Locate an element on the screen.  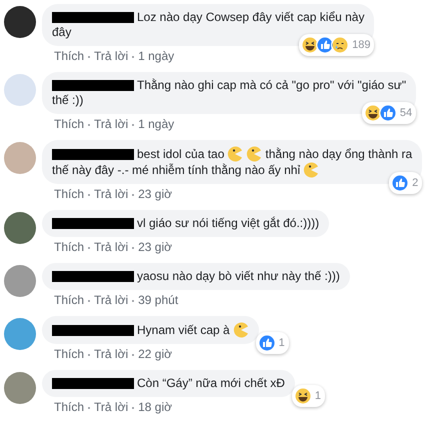
comment-text: thằng nào dạy ổng thành ra is located at coordinates (338, 154).